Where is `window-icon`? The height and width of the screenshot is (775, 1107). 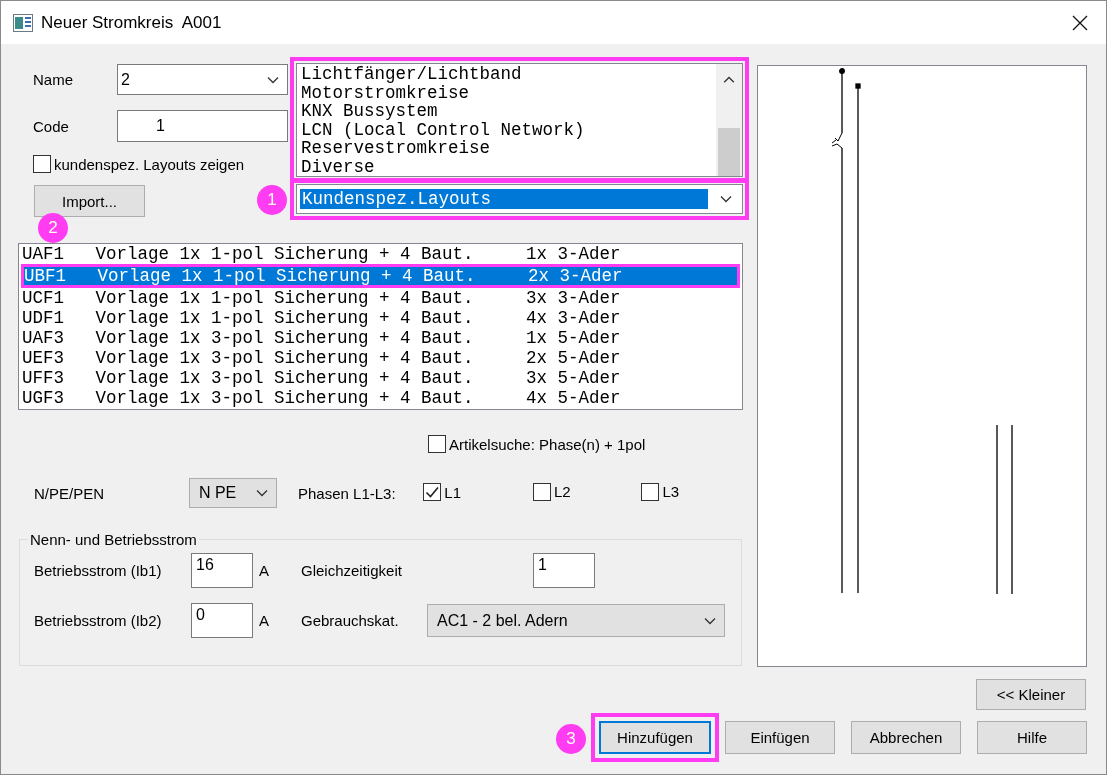 window-icon is located at coordinates (23, 22).